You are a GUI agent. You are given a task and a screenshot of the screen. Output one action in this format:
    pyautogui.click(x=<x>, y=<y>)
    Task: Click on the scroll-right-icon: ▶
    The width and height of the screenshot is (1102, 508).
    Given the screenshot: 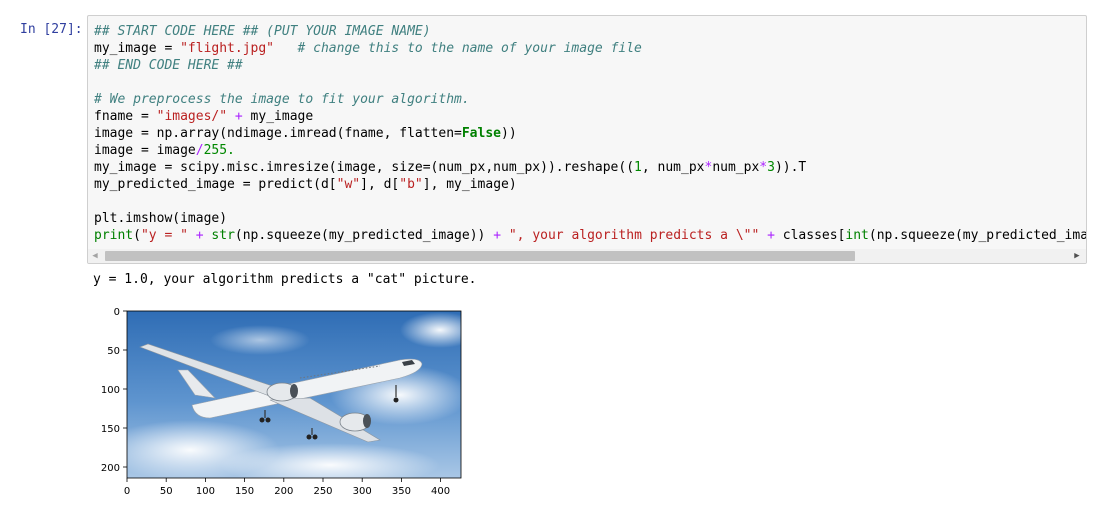 What is the action you would take?
    pyautogui.click(x=1077, y=256)
    